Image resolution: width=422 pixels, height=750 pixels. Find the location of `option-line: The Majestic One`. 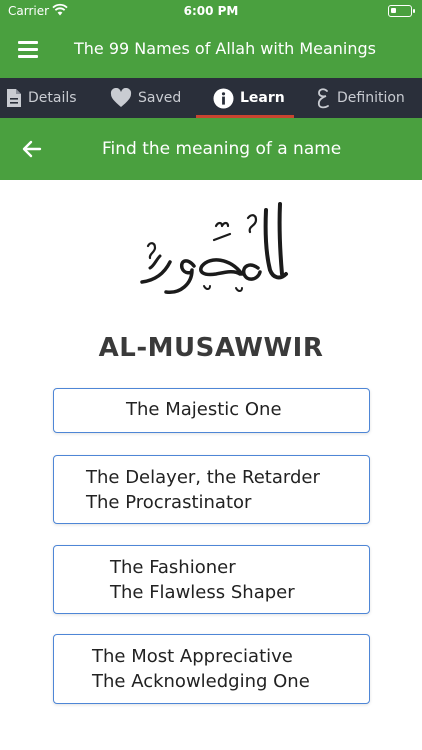

option-line: The Majestic One is located at coordinates (204, 409).